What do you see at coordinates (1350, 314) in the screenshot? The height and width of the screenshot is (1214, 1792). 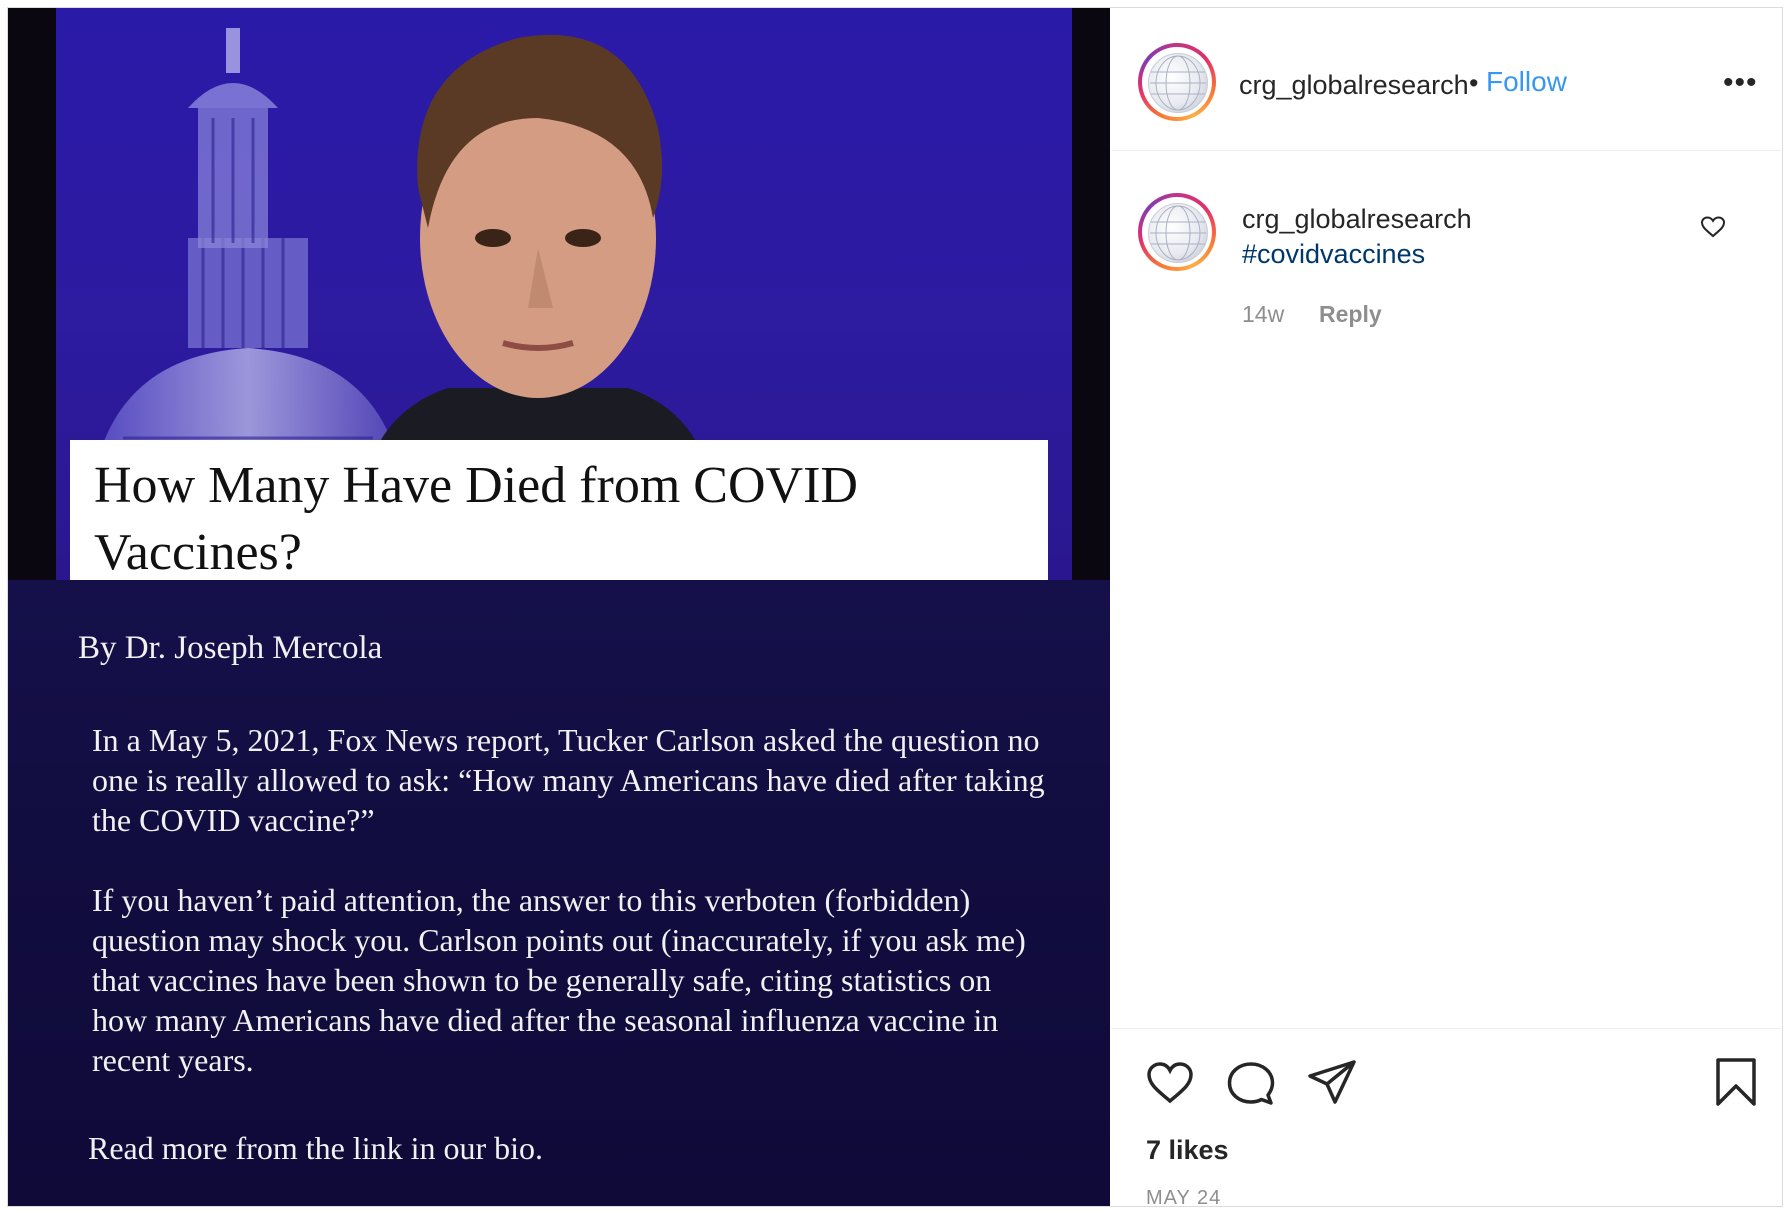 I see `reply-button: Reply` at bounding box center [1350, 314].